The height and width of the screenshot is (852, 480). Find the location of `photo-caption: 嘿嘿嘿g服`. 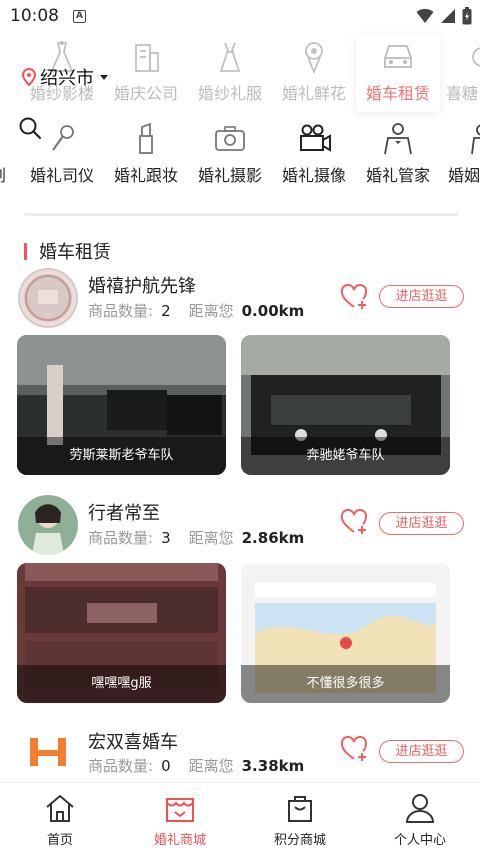

photo-caption: 嘿嘿嘿g服 is located at coordinates (121, 684).